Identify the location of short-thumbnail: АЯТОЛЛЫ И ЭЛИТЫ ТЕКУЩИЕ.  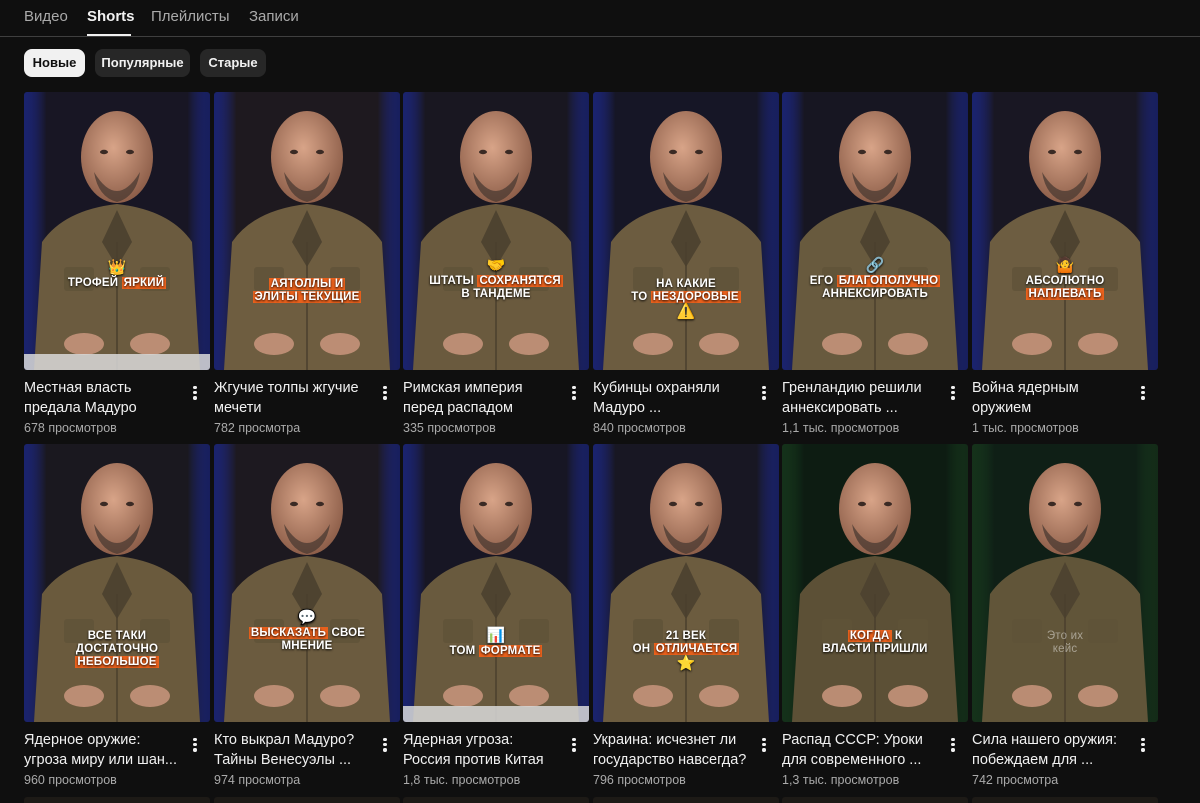
(307, 231).